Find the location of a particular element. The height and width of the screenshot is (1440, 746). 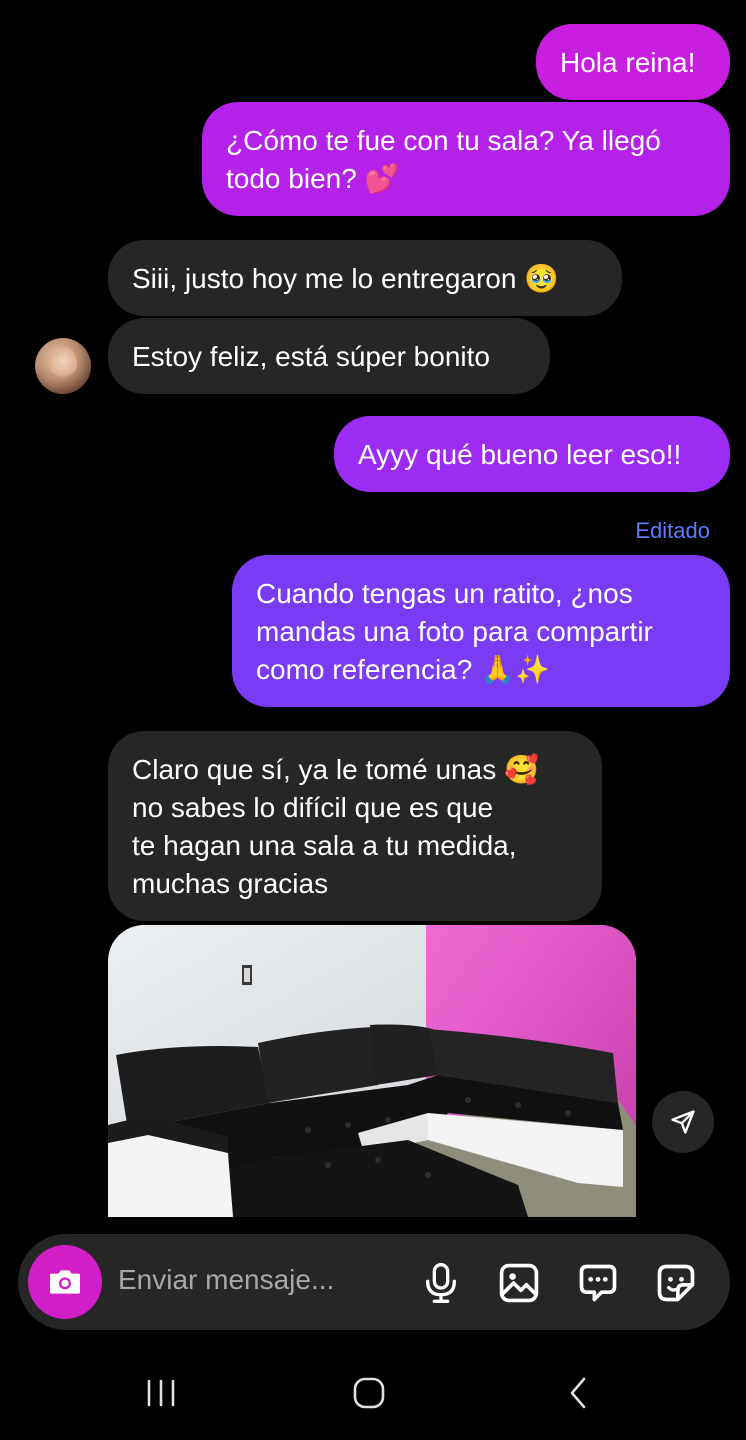

recent-apps-icon is located at coordinates (161, 1393).